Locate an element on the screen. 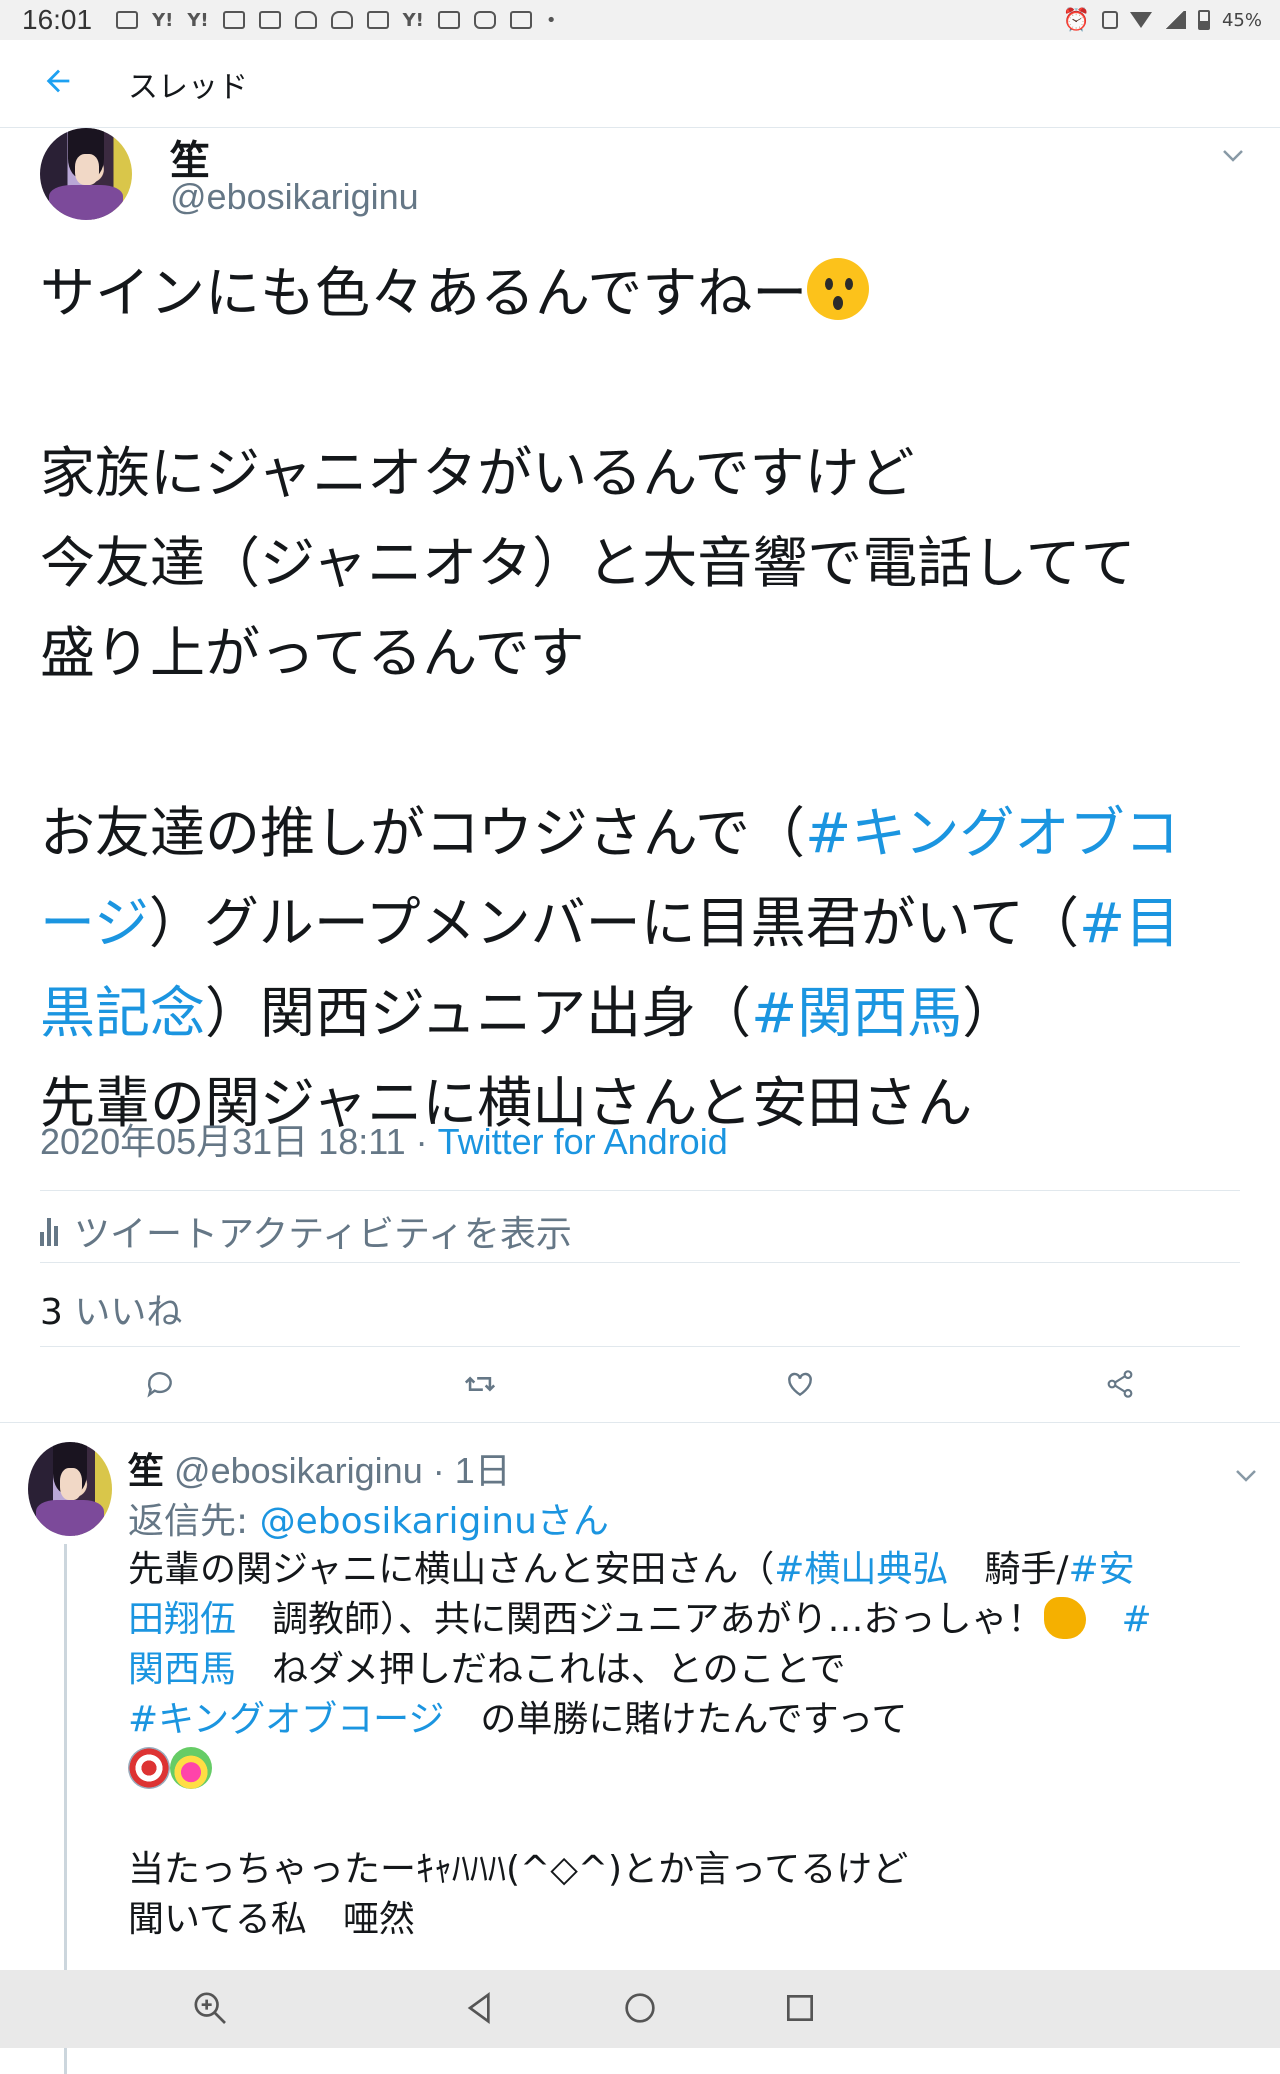 Image resolution: width=1280 pixels, height=2074 pixels. like-heart-icon is located at coordinates (800, 1384).